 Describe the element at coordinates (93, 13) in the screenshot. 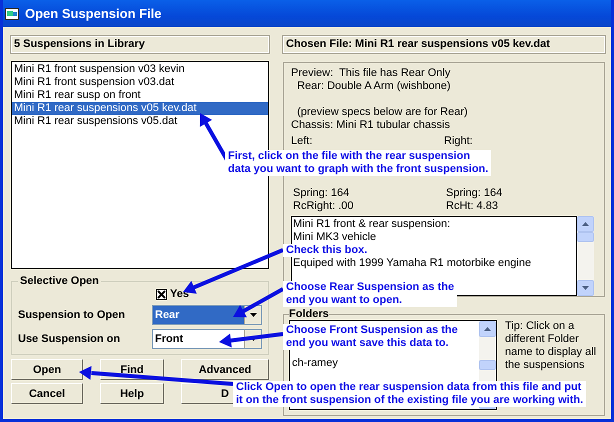

I see `window-title: Open Suspension File` at that location.